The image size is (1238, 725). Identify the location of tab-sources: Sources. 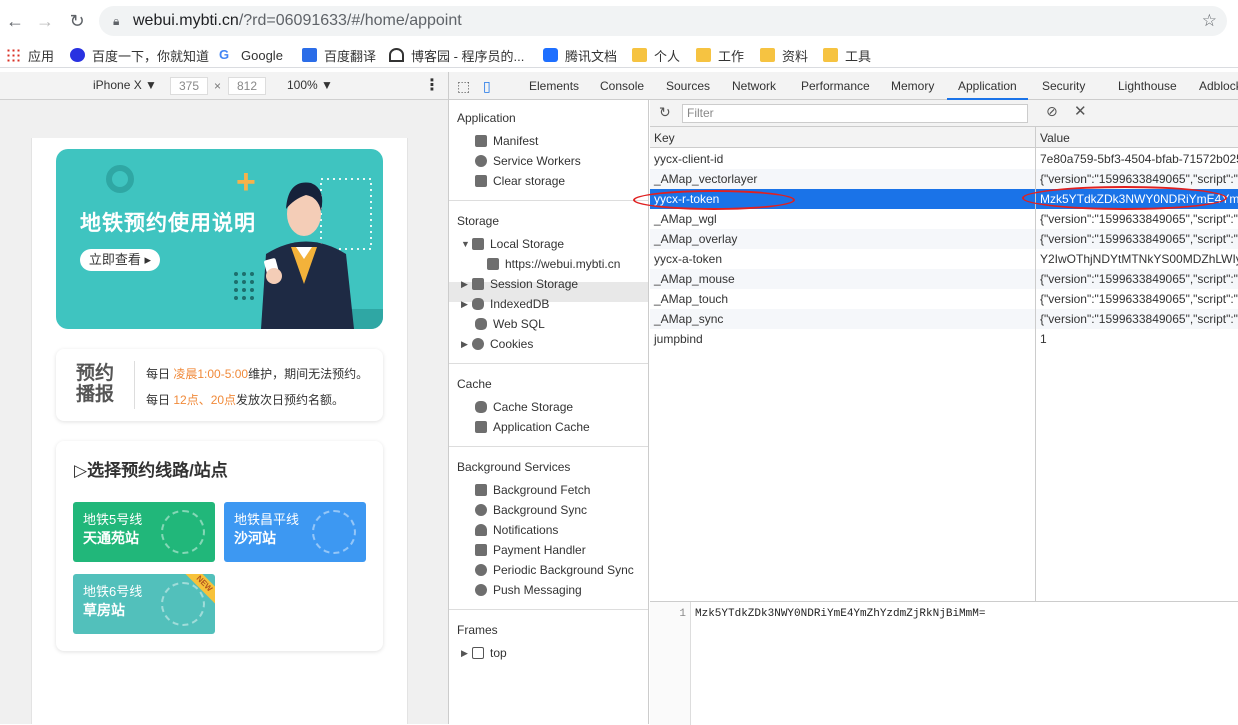
(688, 86).